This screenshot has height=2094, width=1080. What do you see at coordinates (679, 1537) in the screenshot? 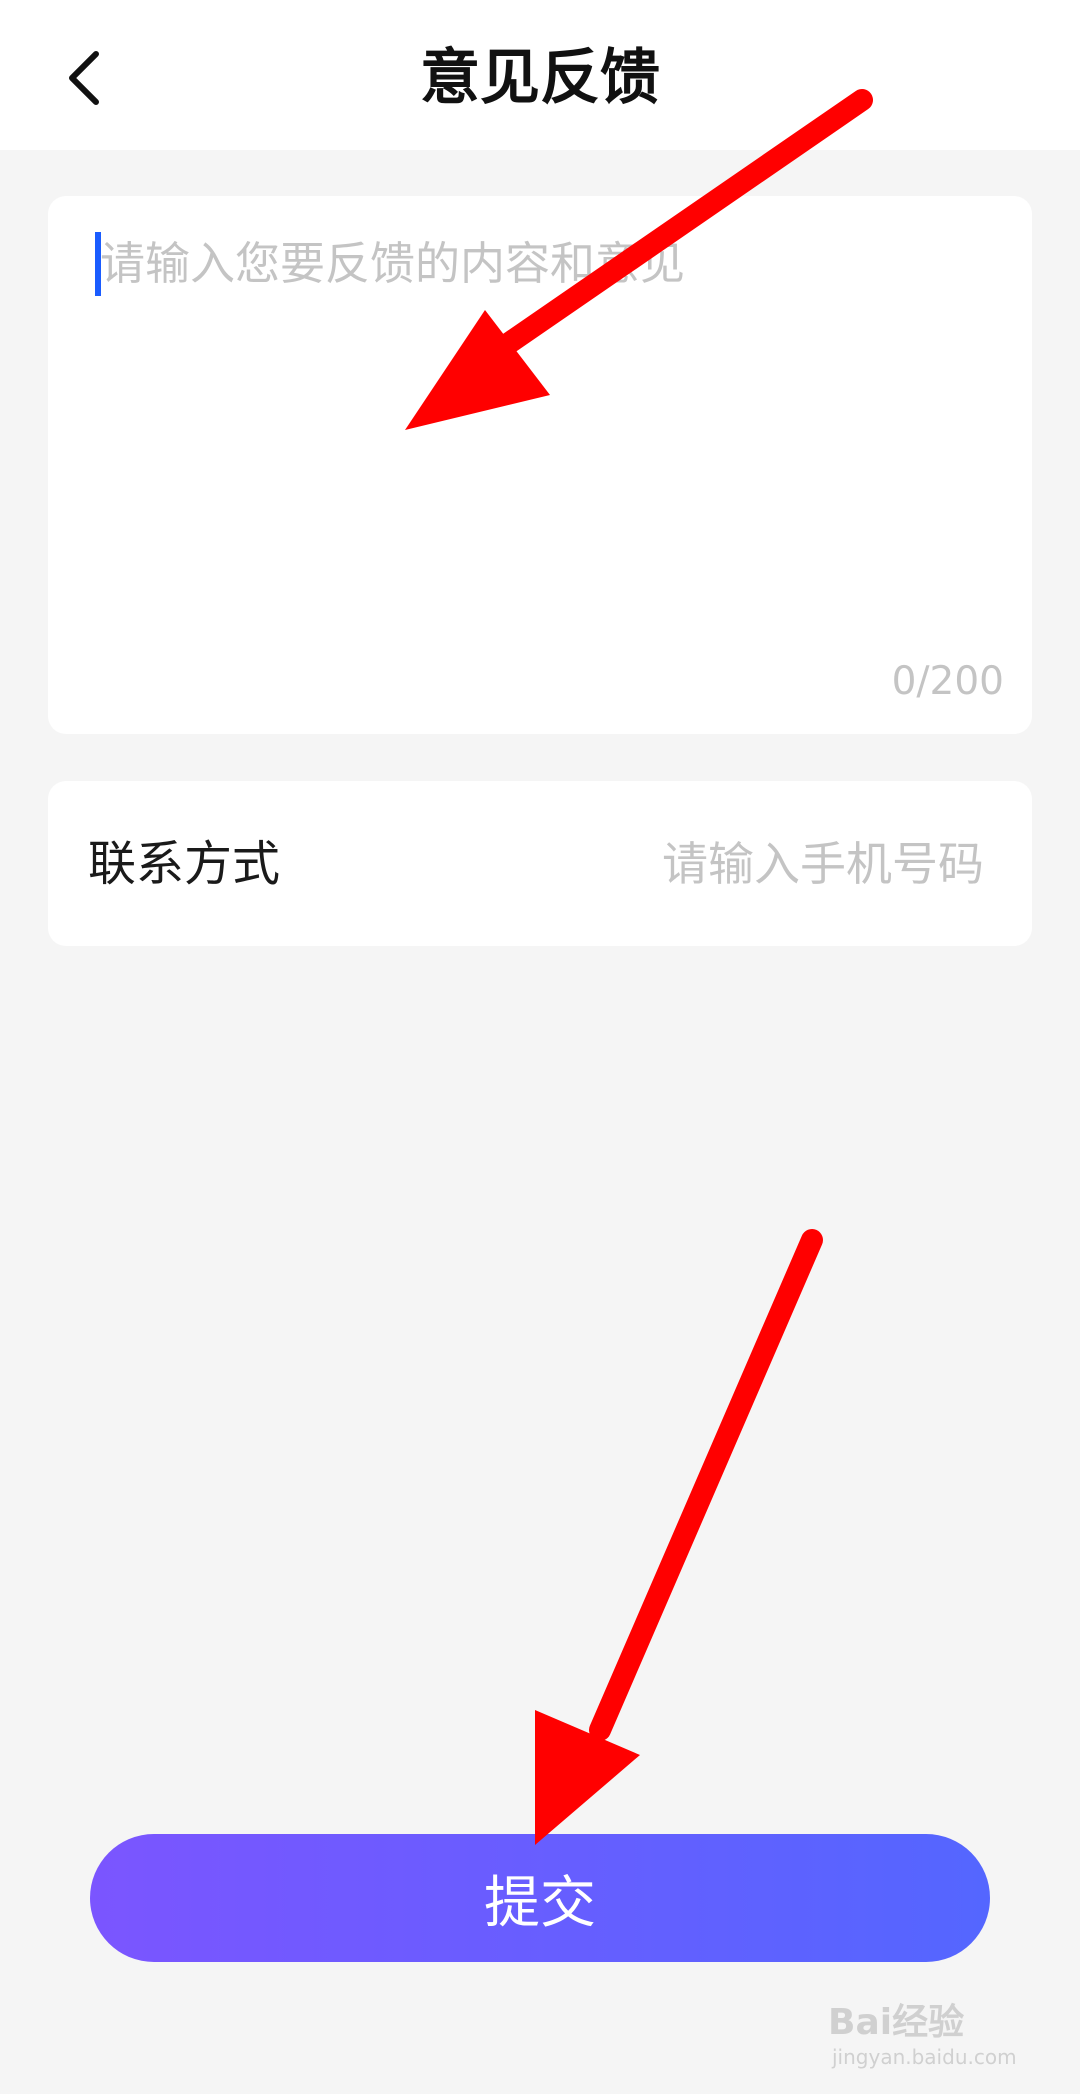
I see `annotation-arrow-bottom` at bounding box center [679, 1537].